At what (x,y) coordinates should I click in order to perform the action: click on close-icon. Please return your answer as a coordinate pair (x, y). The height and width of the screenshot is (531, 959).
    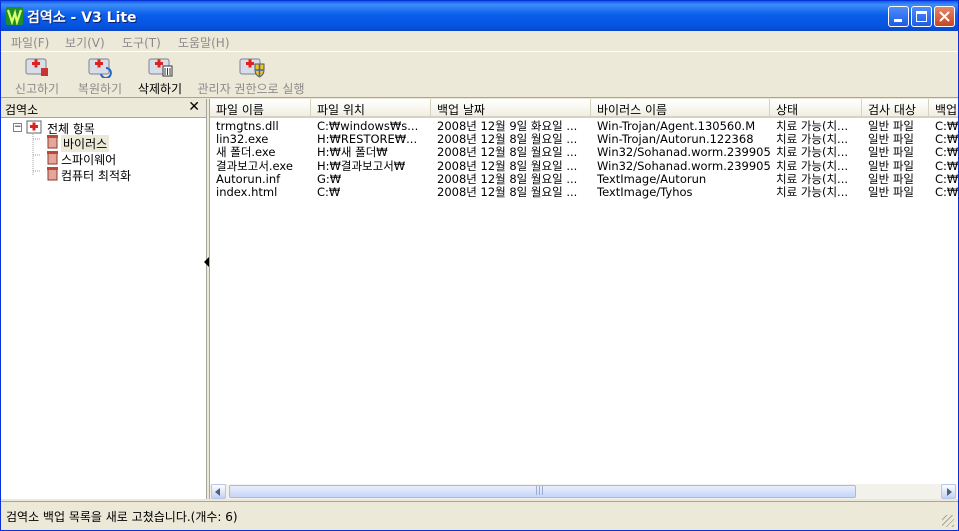
    Looking at the image, I should click on (944, 16).